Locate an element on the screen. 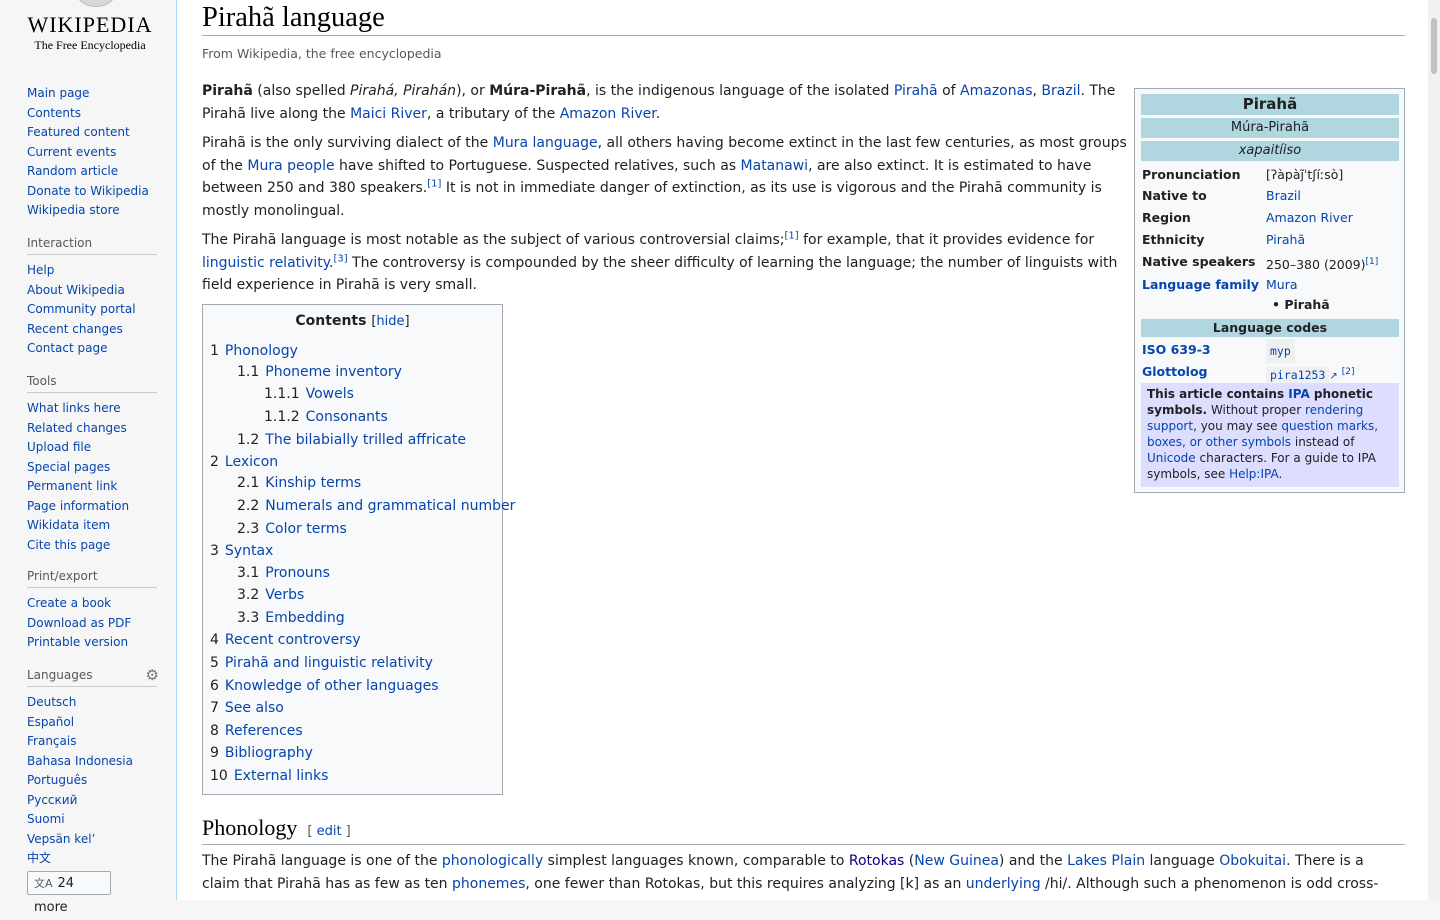 This screenshot has height=920, width=1440. toc-link: Verbs is located at coordinates (284, 595).